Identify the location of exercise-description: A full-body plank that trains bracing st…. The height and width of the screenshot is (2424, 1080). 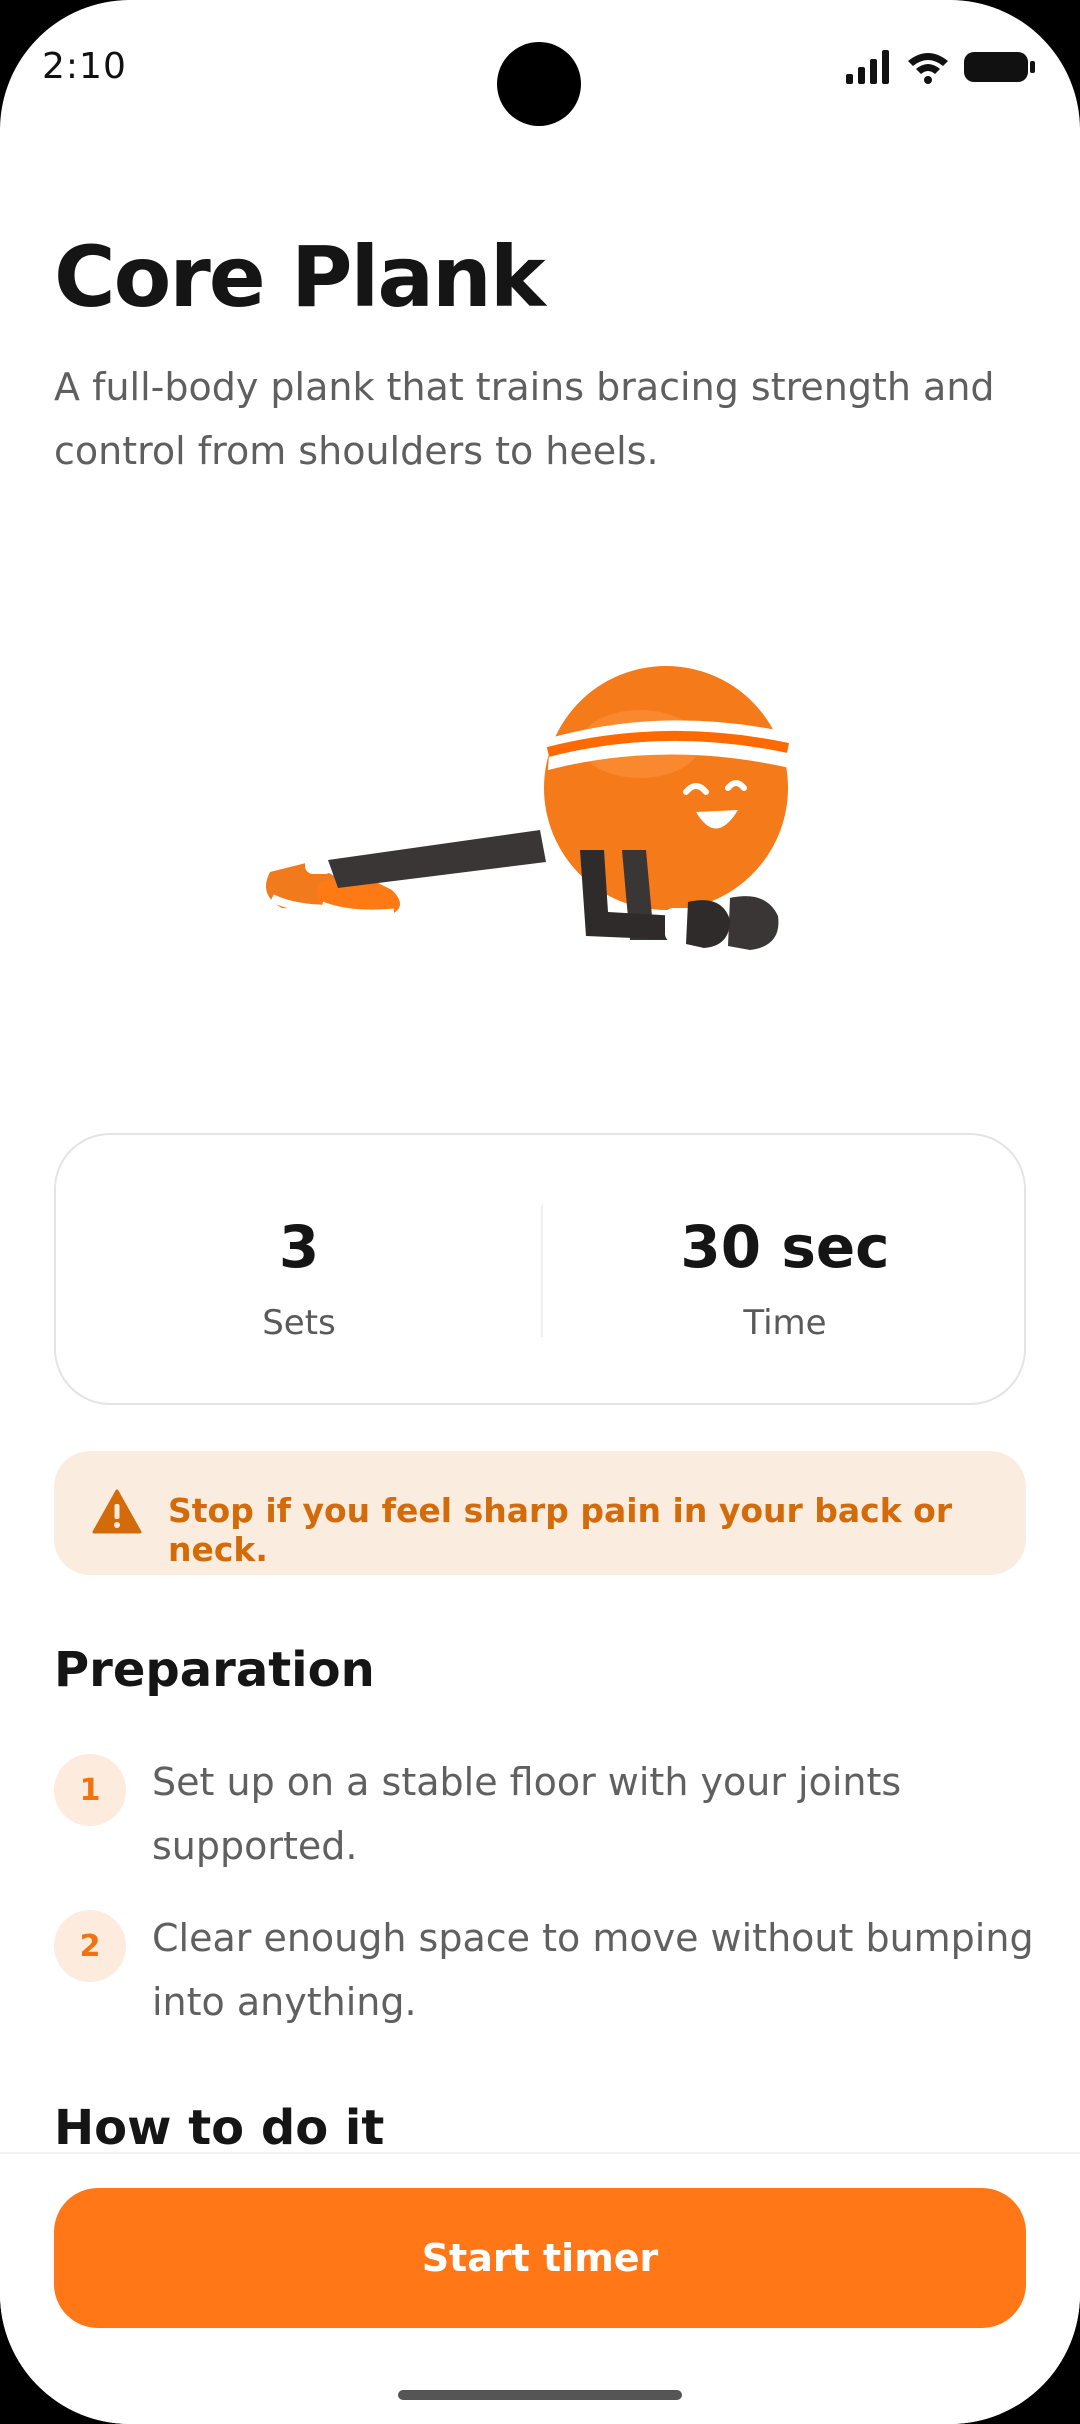
(524, 419).